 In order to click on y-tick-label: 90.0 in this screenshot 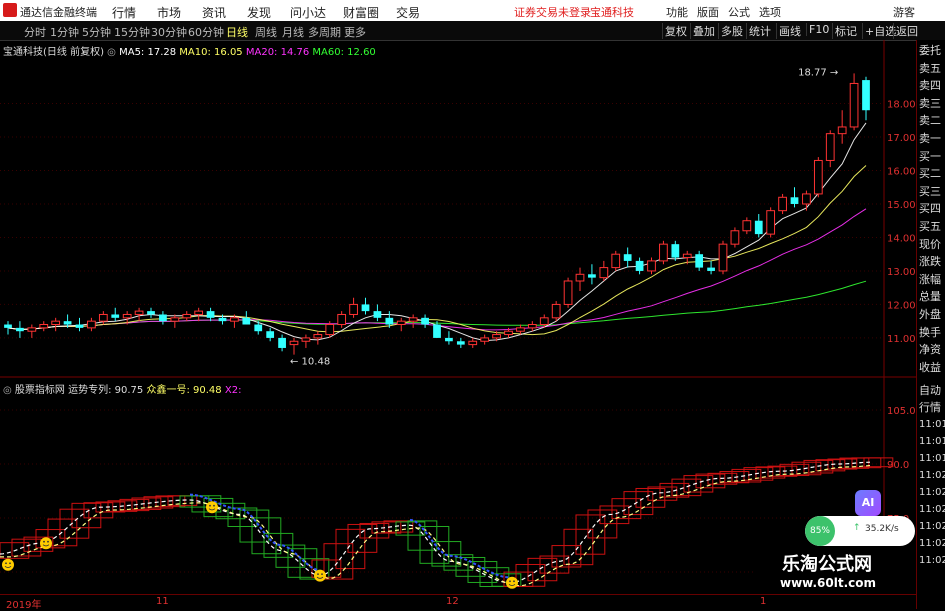, I will do `click(898, 465)`.